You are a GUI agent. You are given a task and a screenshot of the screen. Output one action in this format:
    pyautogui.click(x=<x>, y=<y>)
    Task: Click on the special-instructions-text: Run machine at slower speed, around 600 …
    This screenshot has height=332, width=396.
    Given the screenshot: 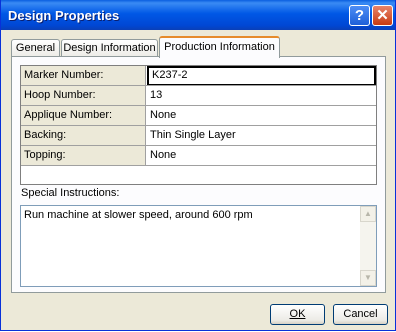 What is the action you would take?
    pyautogui.click(x=138, y=215)
    